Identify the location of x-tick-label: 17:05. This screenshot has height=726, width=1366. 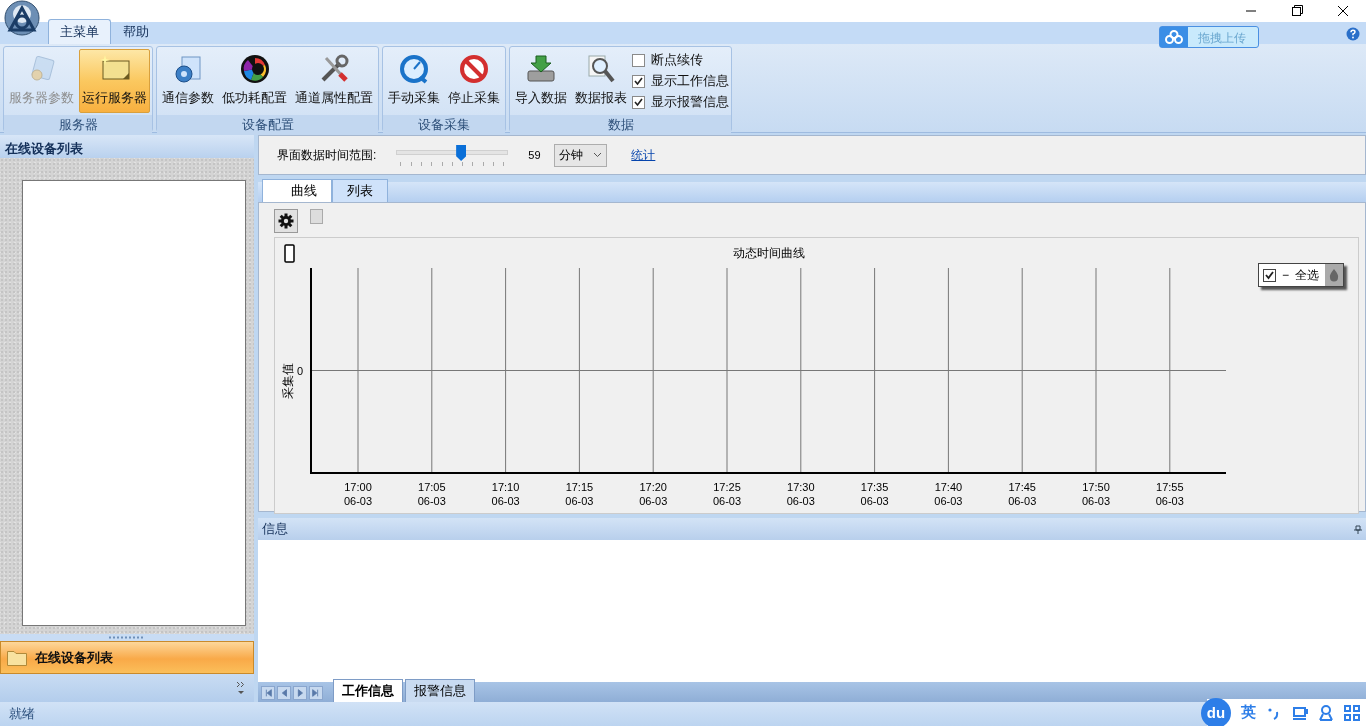
(432, 487).